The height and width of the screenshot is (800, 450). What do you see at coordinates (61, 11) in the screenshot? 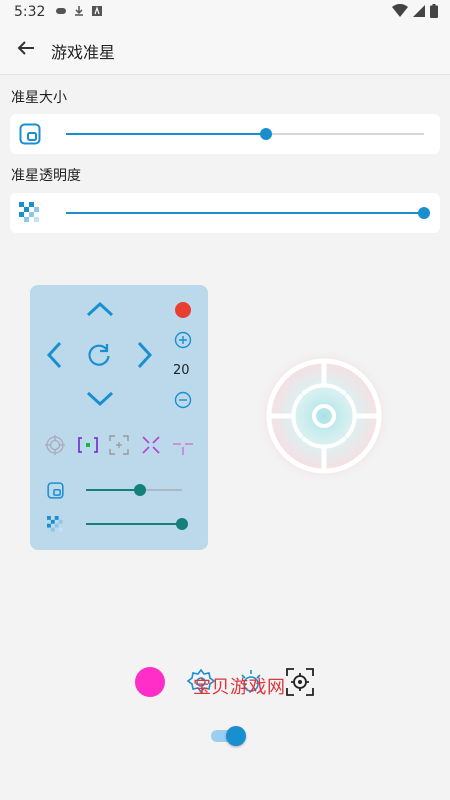
I see `gamepad-icon` at bounding box center [61, 11].